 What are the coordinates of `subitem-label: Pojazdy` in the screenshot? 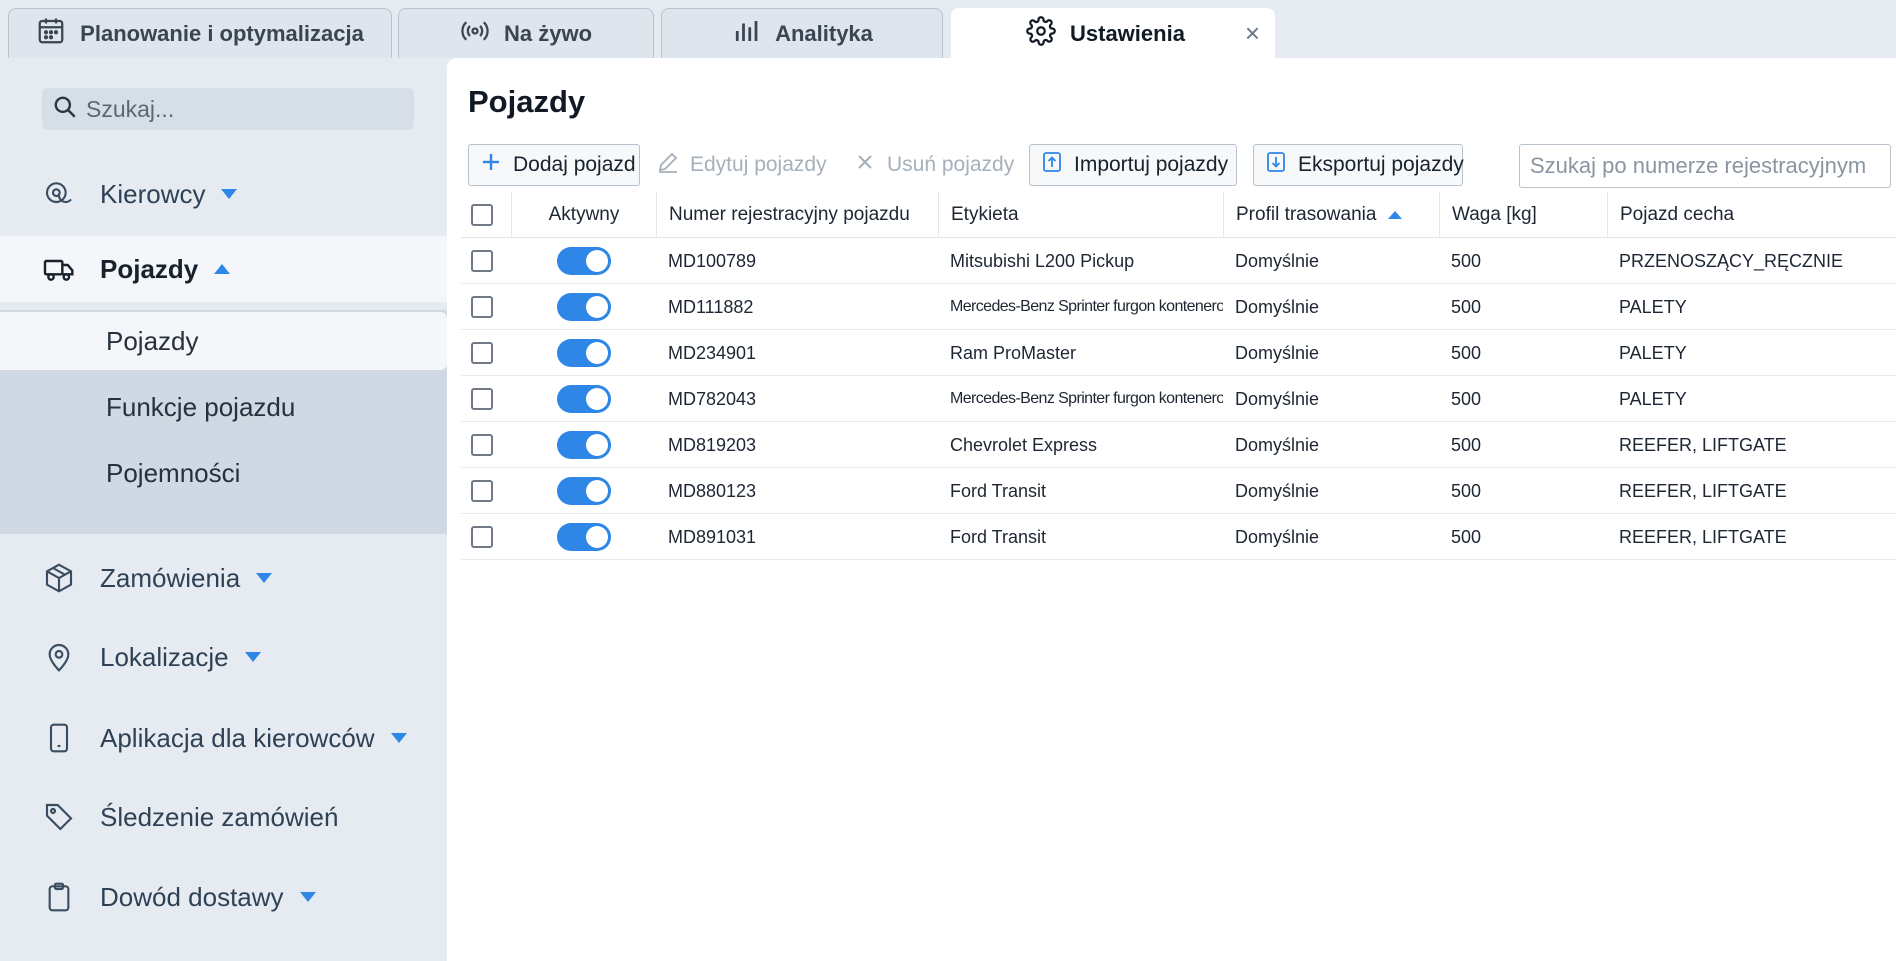 It's located at (152, 340).